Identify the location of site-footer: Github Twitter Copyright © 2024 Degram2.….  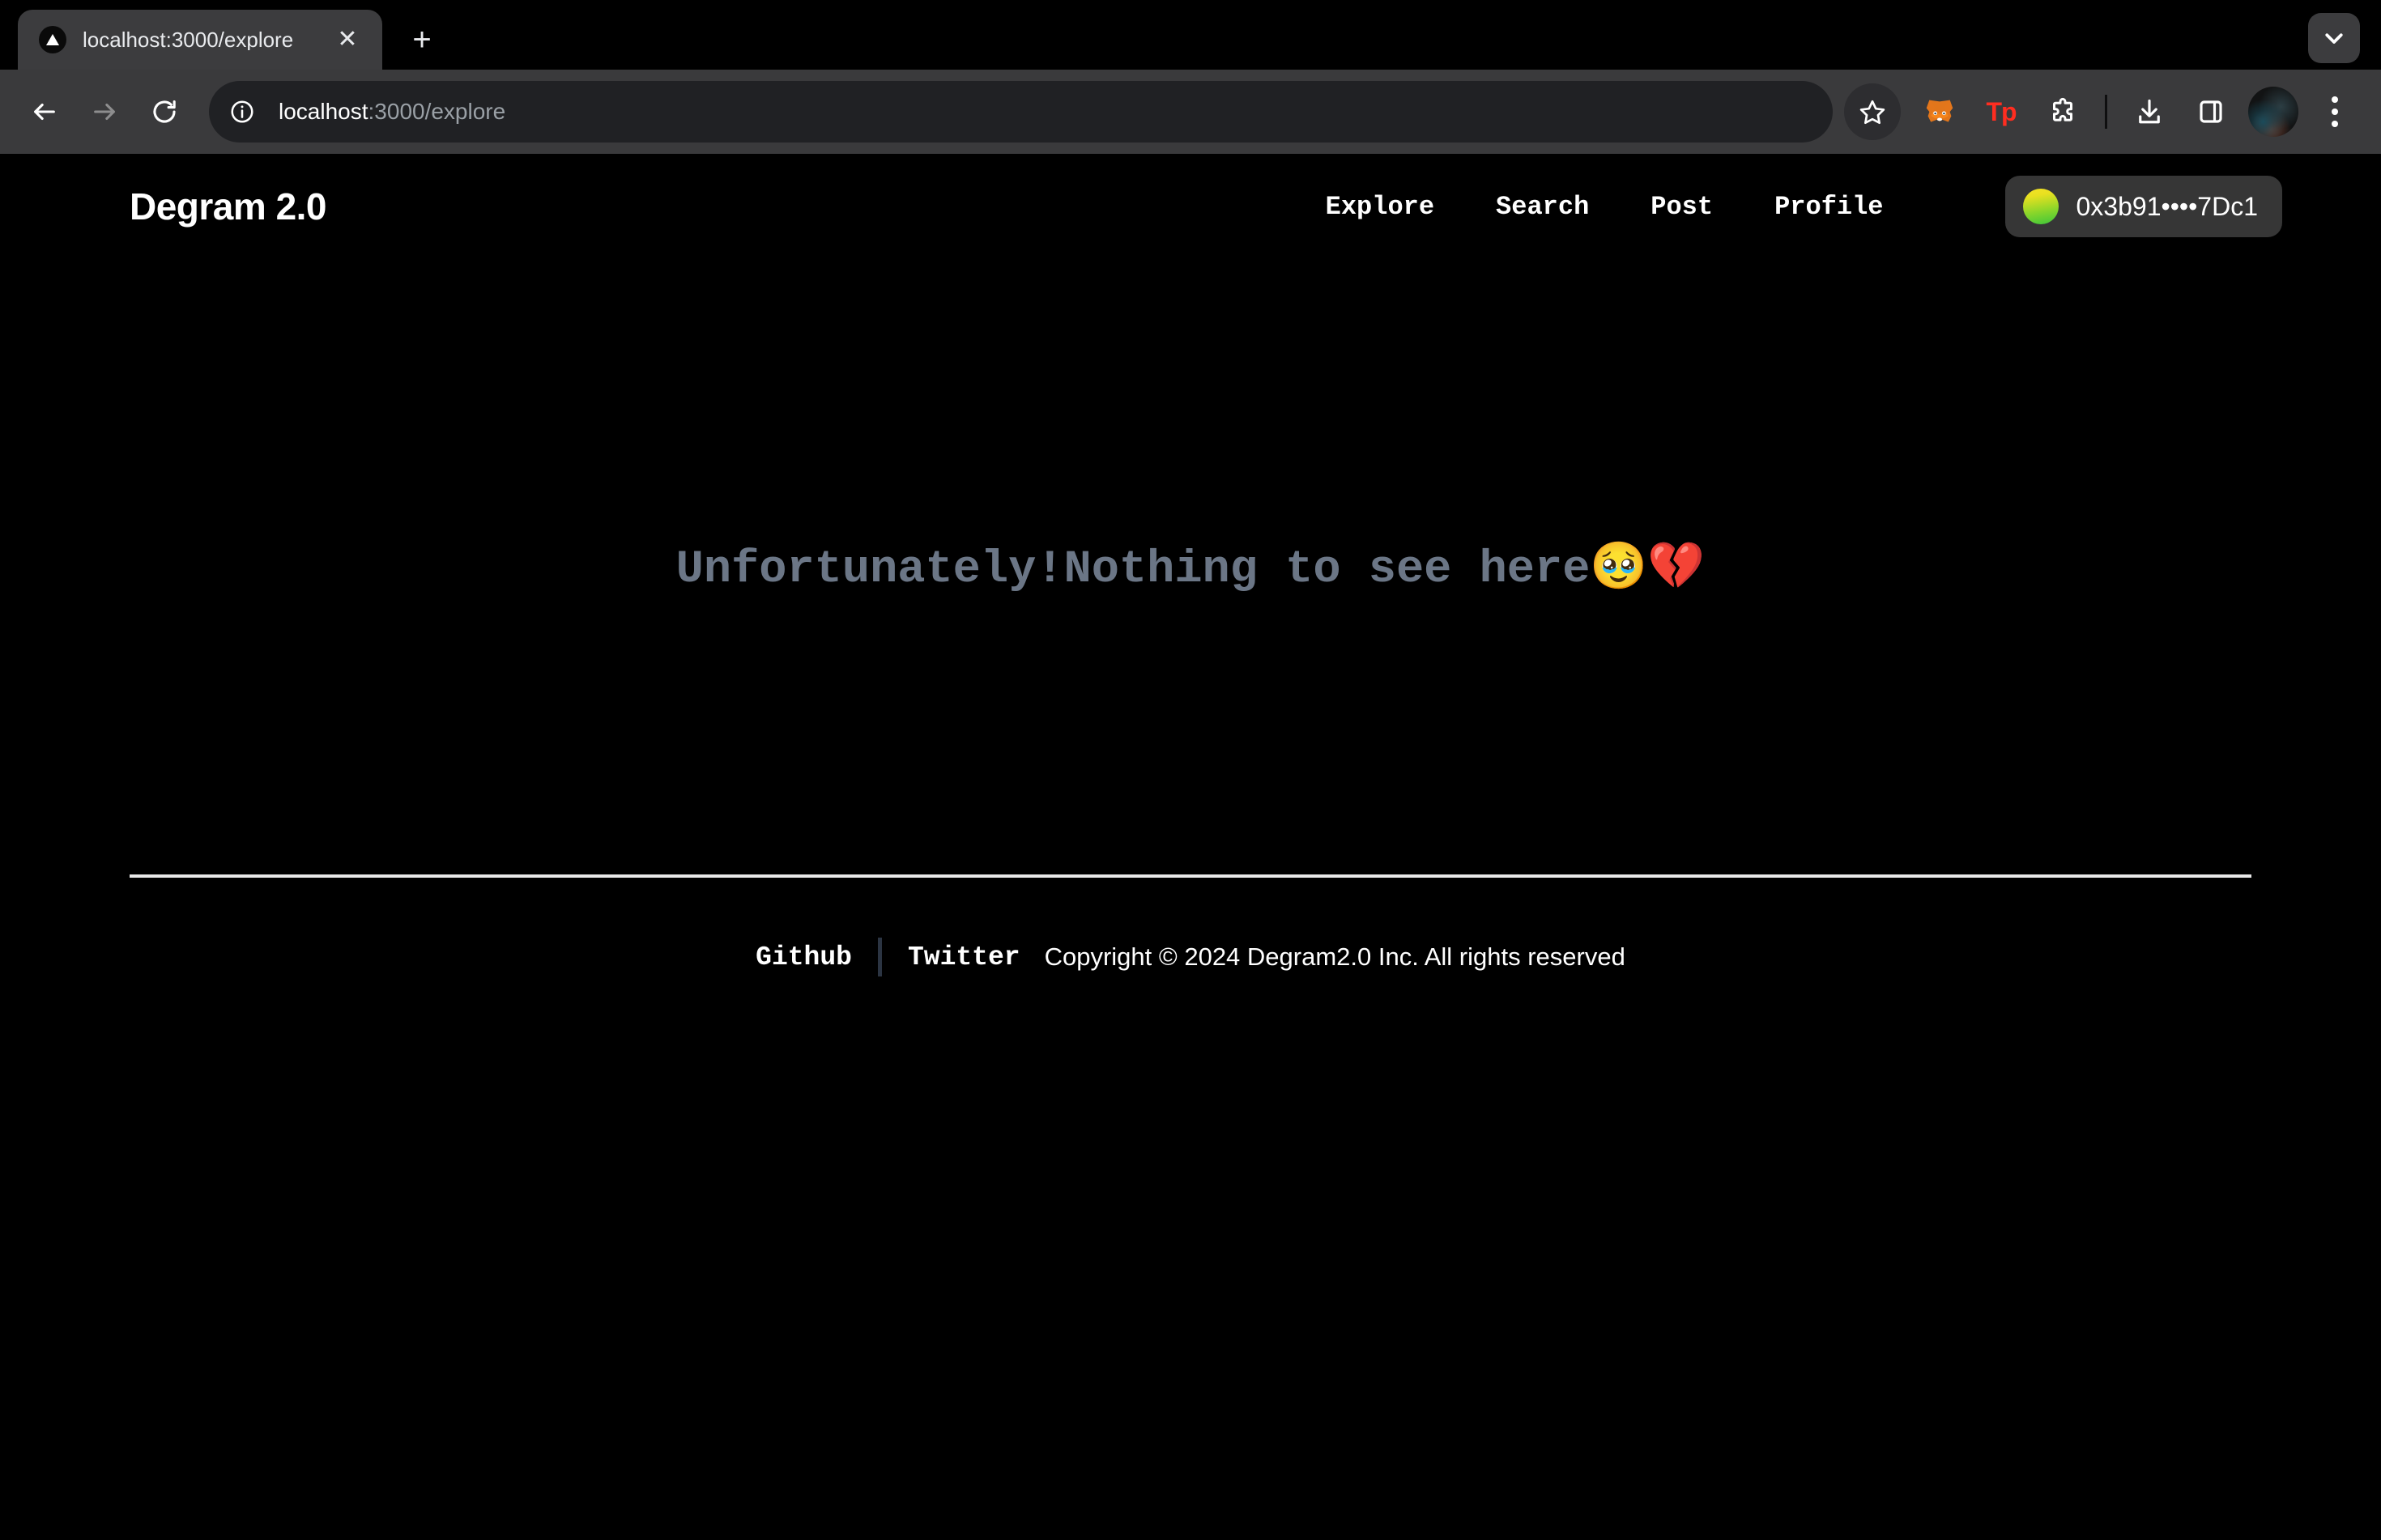
(1190, 927).